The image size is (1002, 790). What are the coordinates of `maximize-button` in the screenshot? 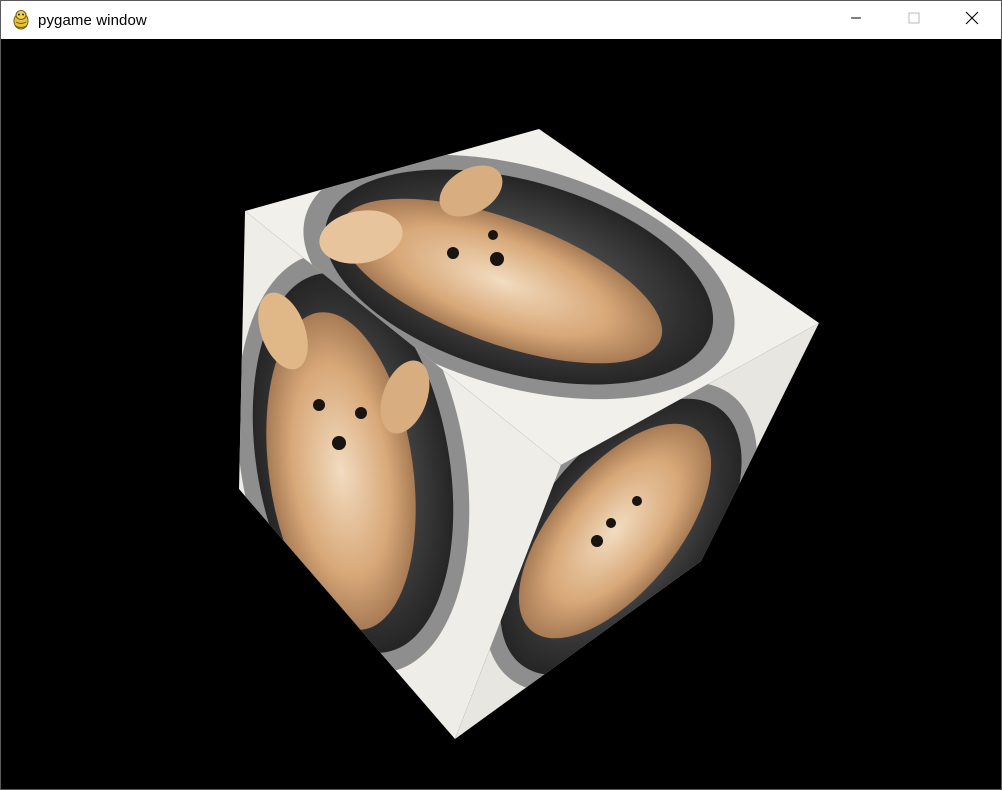 It's located at (914, 20).